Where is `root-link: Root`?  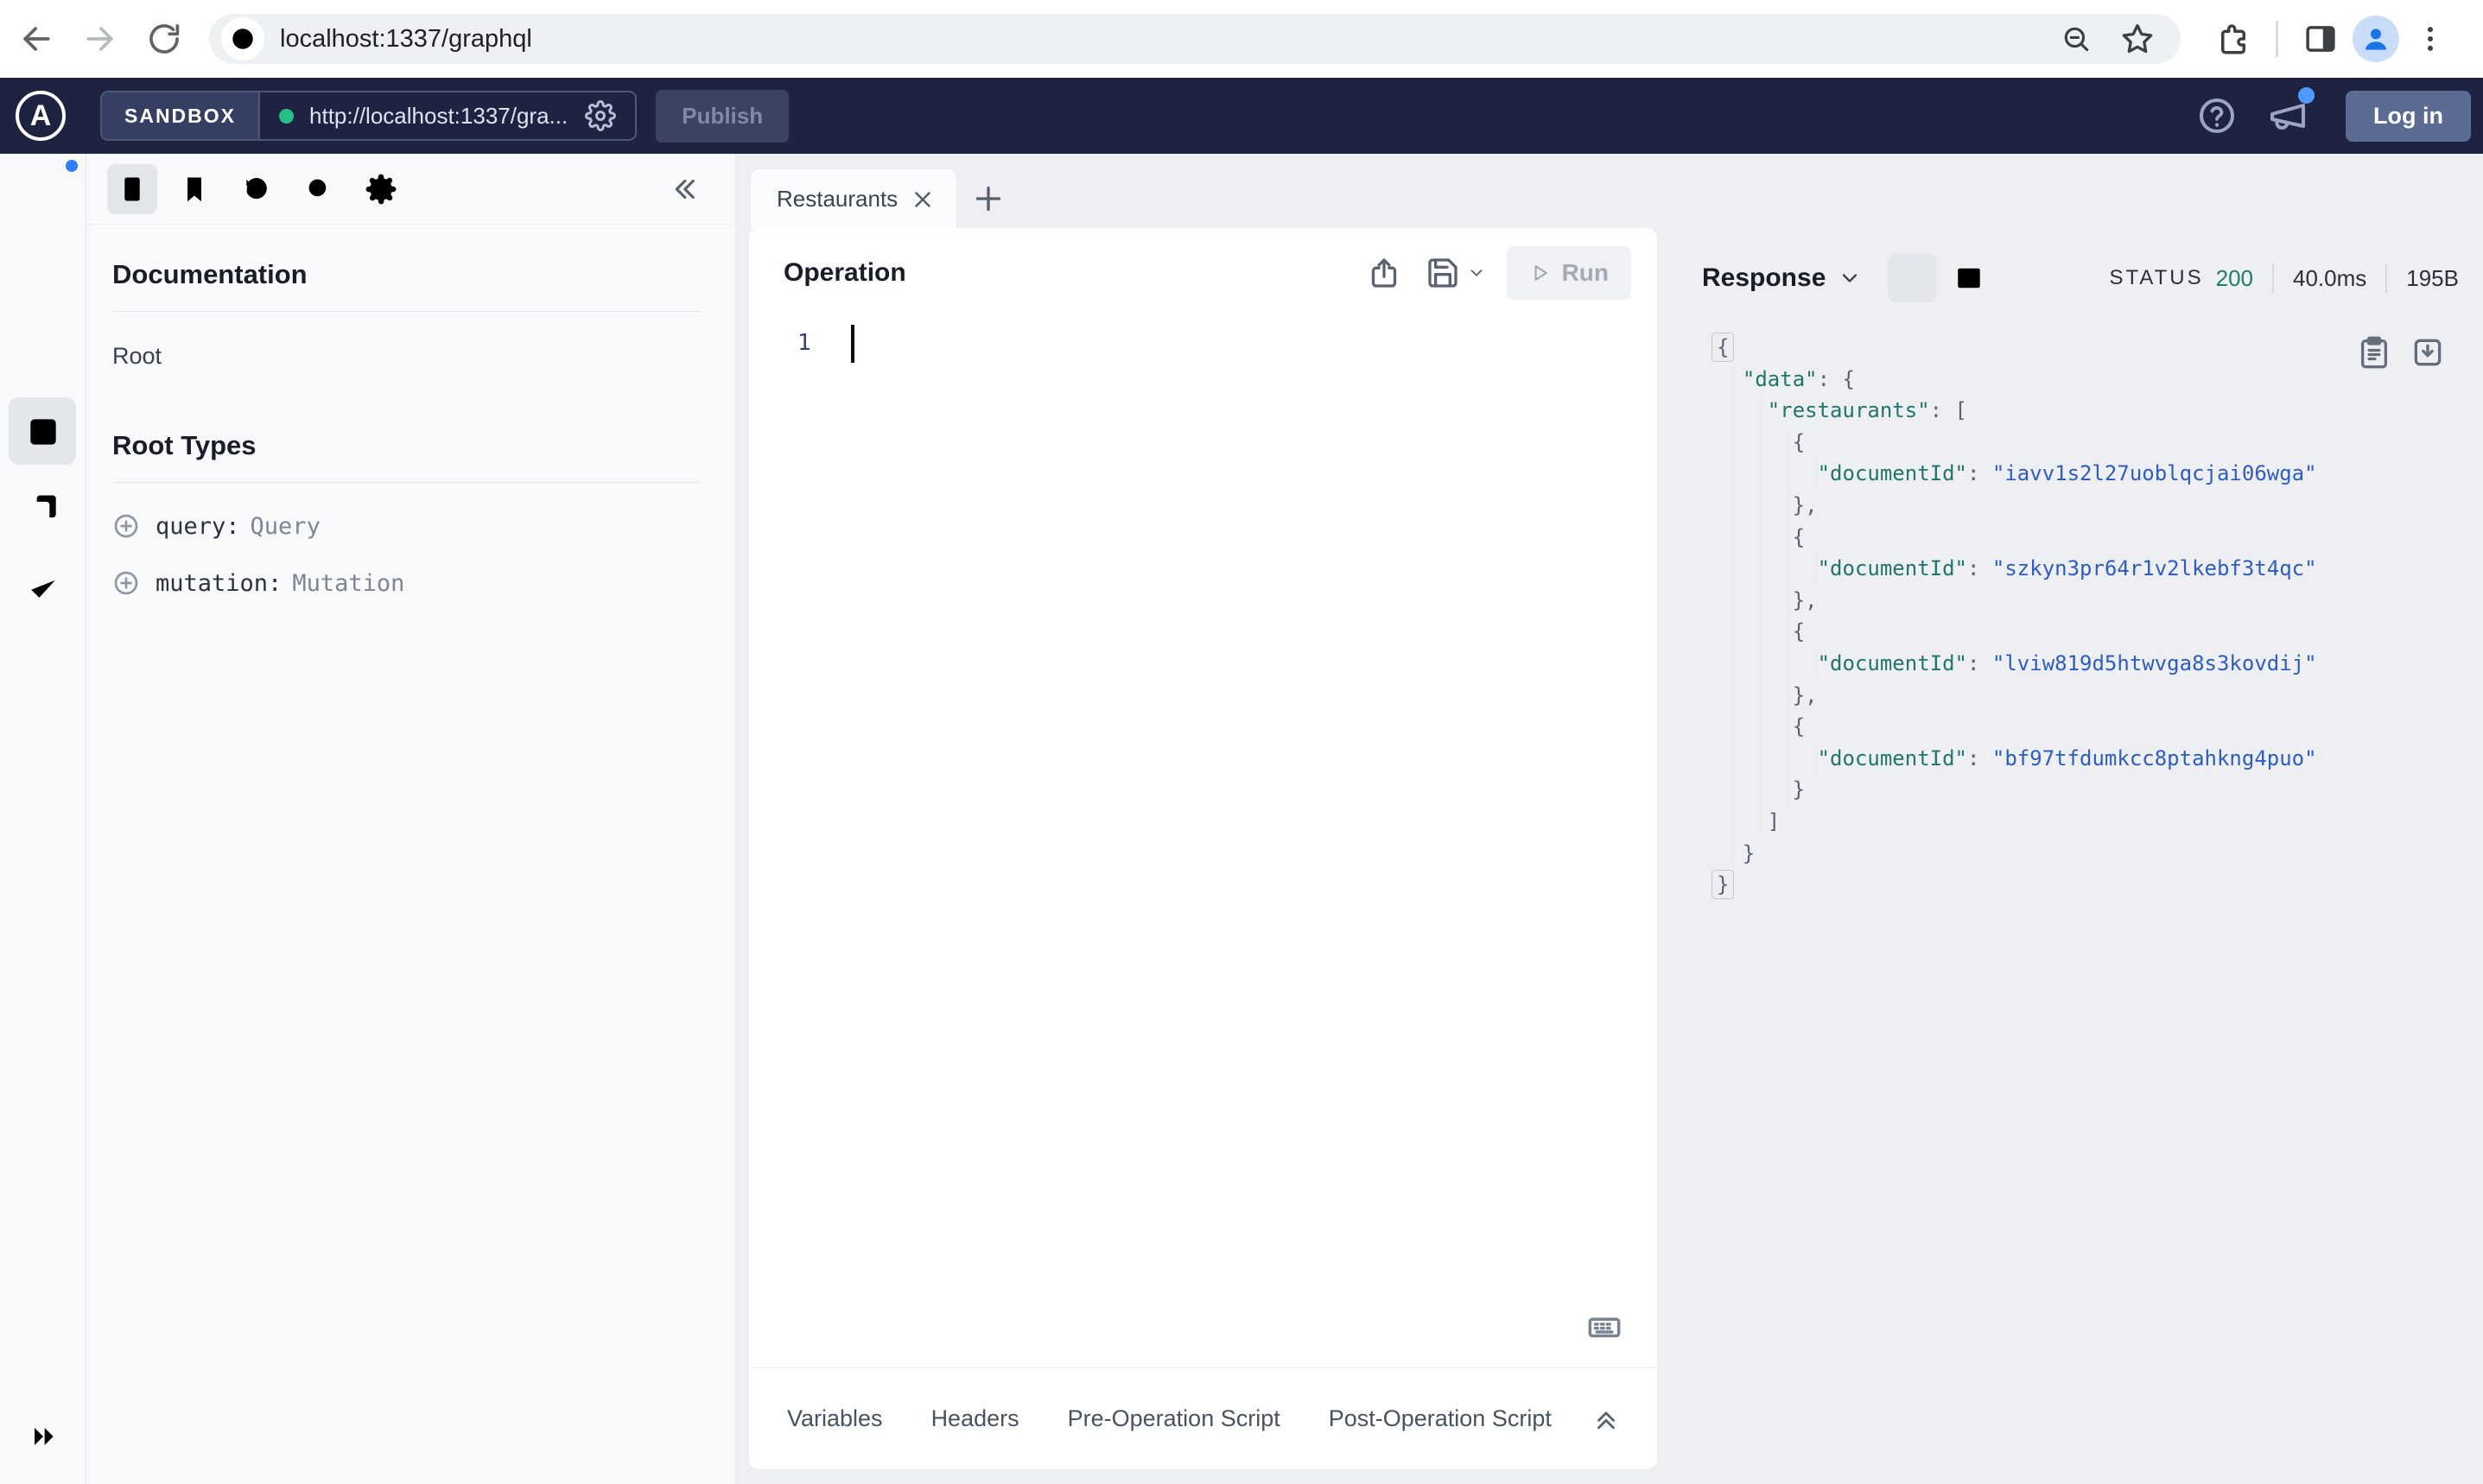
root-link: Root is located at coordinates (407, 356).